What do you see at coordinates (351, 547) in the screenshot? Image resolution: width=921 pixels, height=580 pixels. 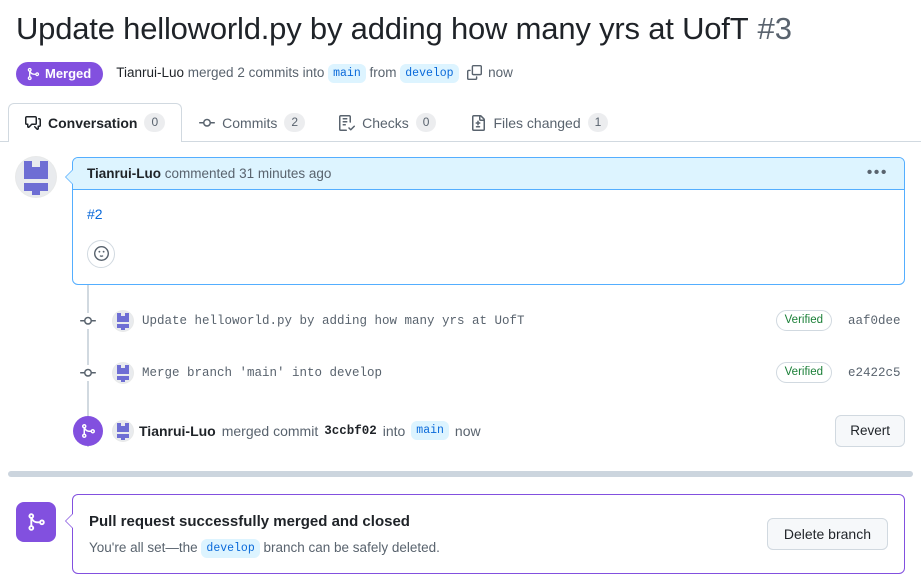 I see `merge-banner-subtitle-after: branch can be safely deleted.` at bounding box center [351, 547].